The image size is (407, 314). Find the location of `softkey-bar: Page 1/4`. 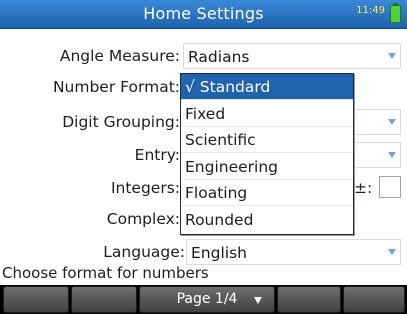

softkey-bar: Page 1/4 is located at coordinates (203, 299).